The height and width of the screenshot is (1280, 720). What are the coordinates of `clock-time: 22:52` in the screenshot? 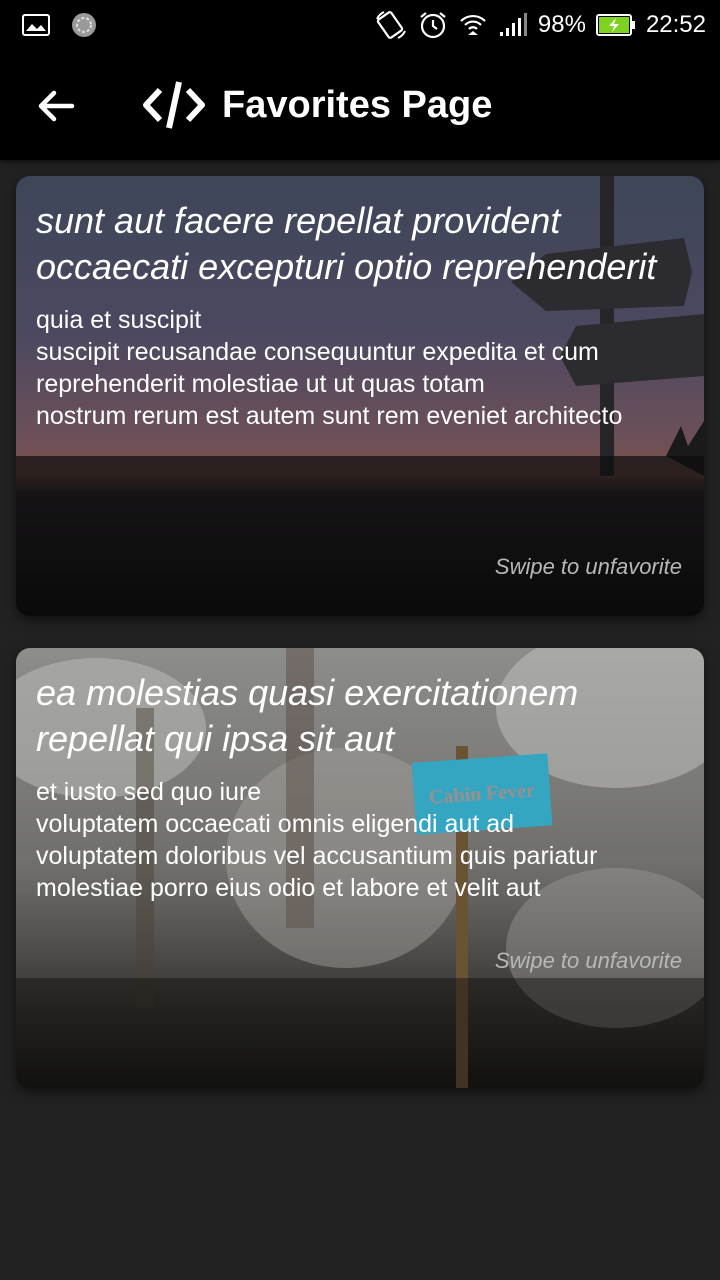 It's located at (675, 24).